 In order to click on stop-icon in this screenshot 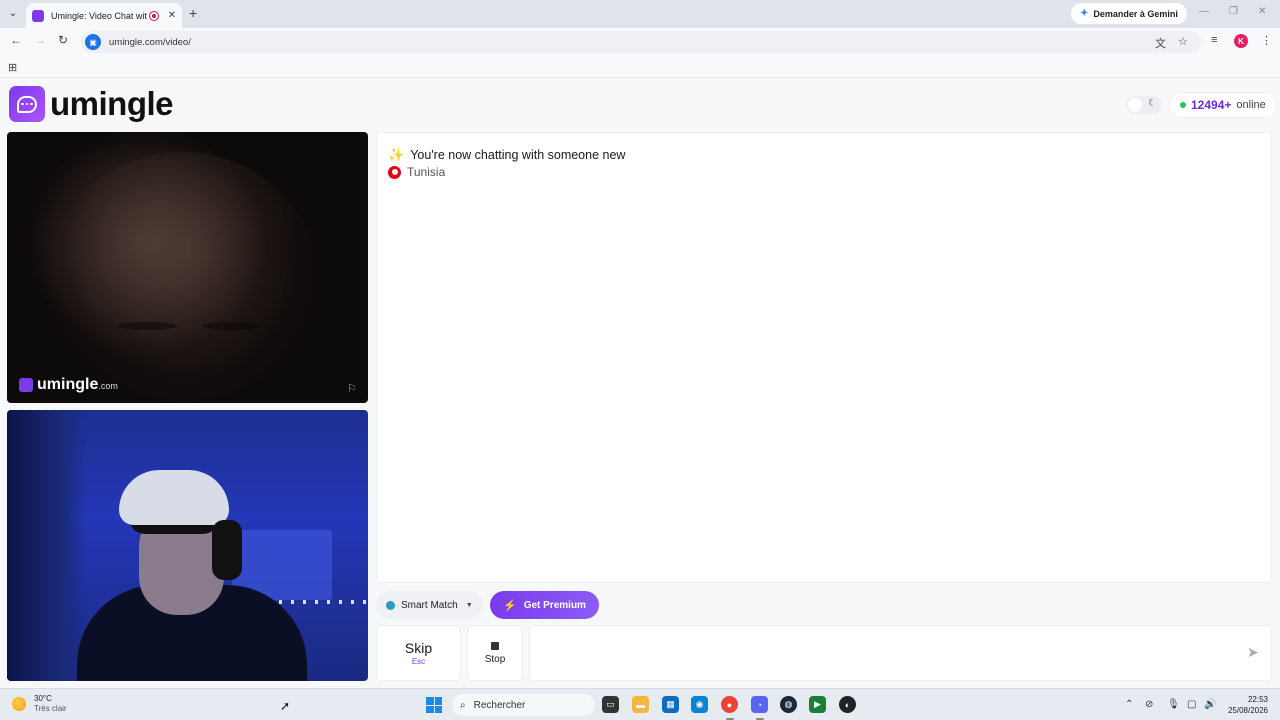, I will do `click(495, 645)`.